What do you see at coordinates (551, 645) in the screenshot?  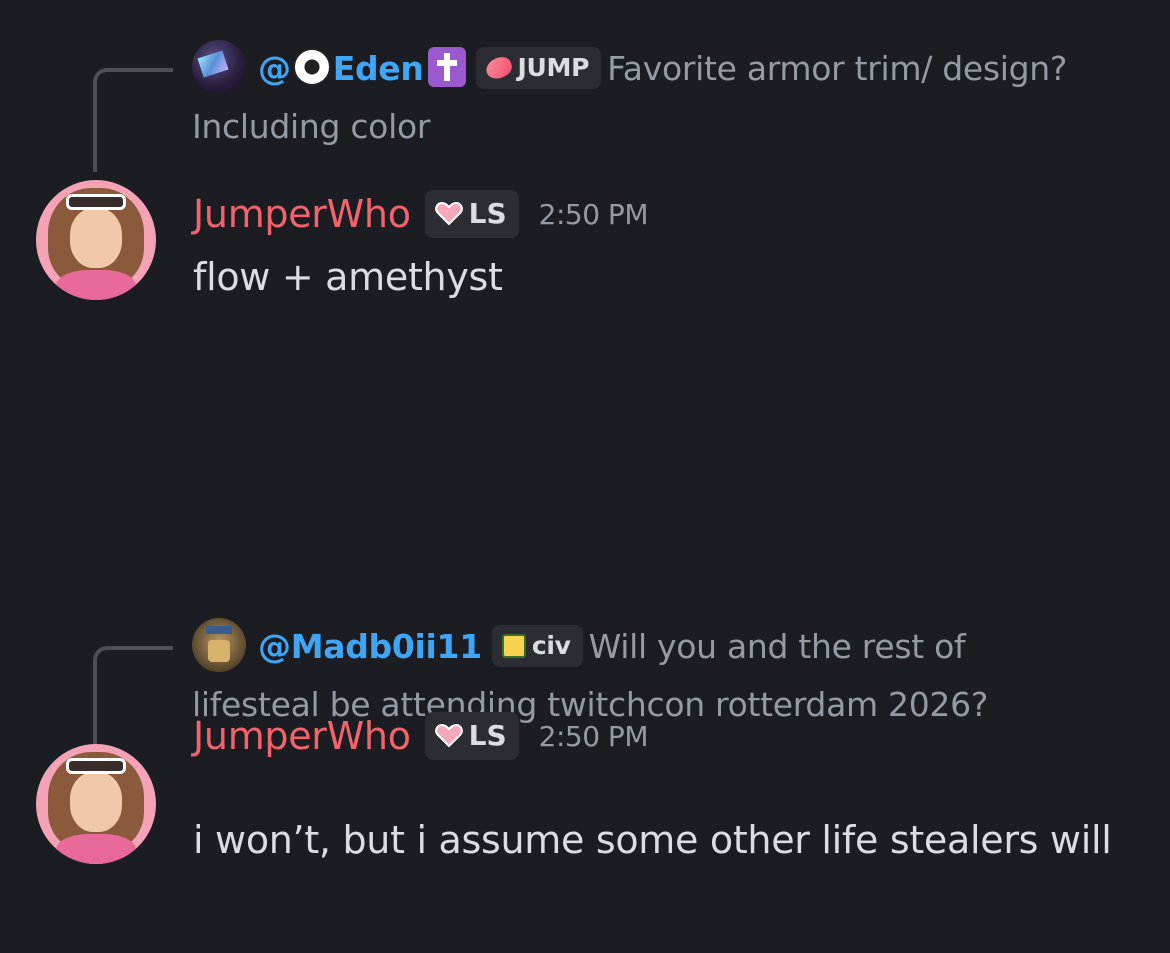 I see `server-tag-label: civ` at bounding box center [551, 645].